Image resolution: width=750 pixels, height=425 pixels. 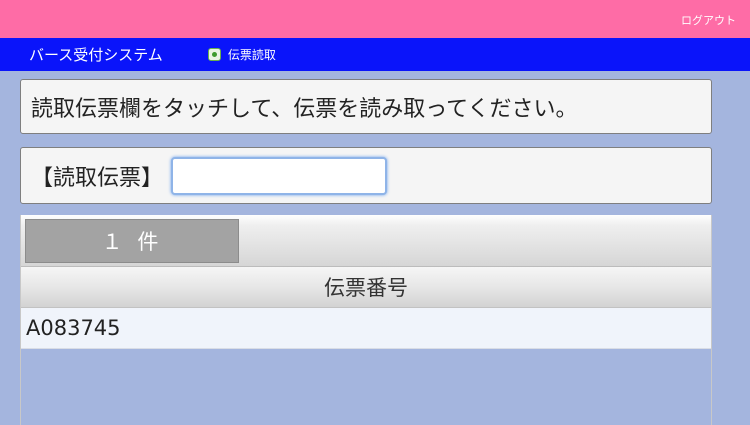 What do you see at coordinates (251, 55) in the screenshot?
I see `tab-label: 伝票読取` at bounding box center [251, 55].